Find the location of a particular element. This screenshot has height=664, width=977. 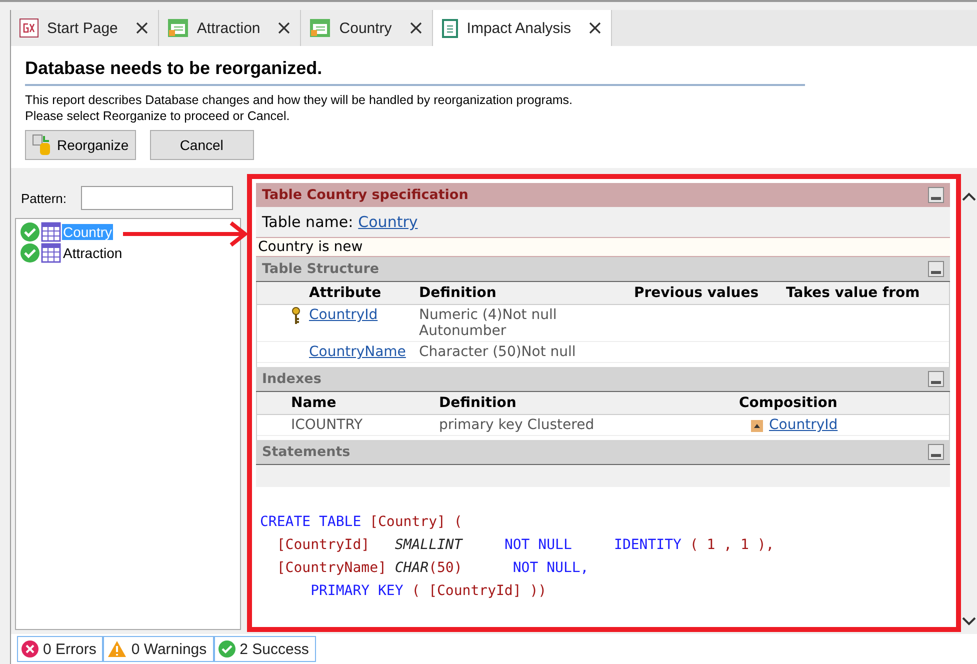

document-tab: Attraction is located at coordinates (230, 28).